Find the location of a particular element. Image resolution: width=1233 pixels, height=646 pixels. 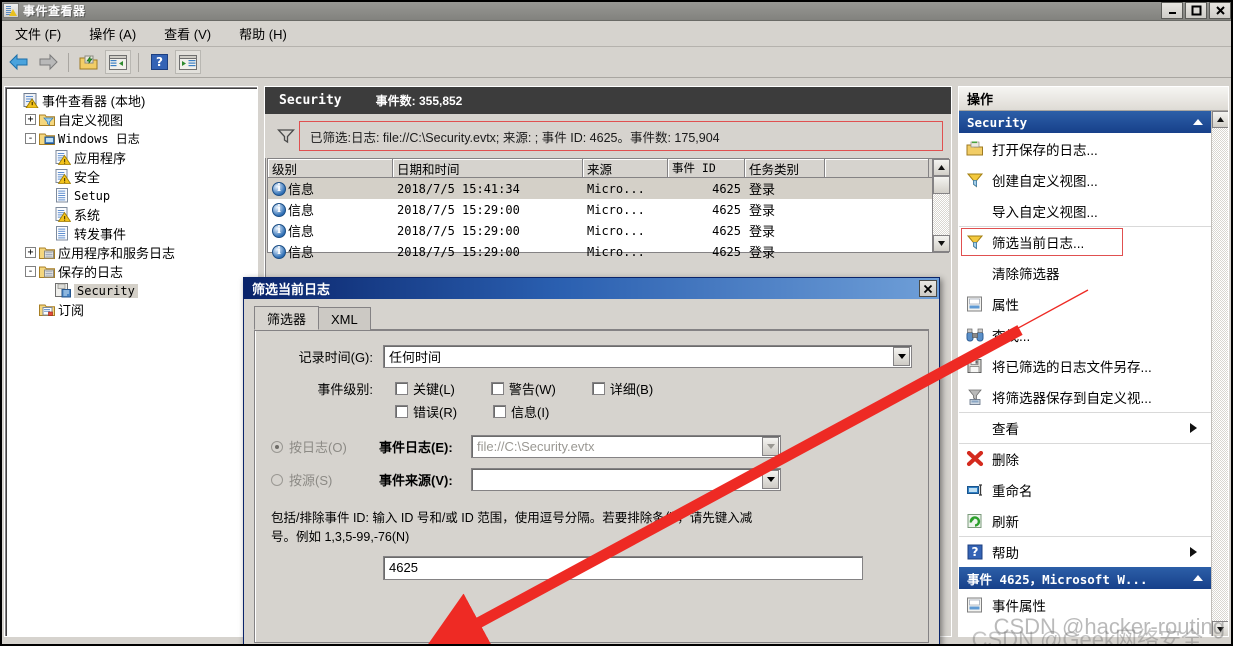

actions-vertical-scrollbar is located at coordinates (1219, 373).